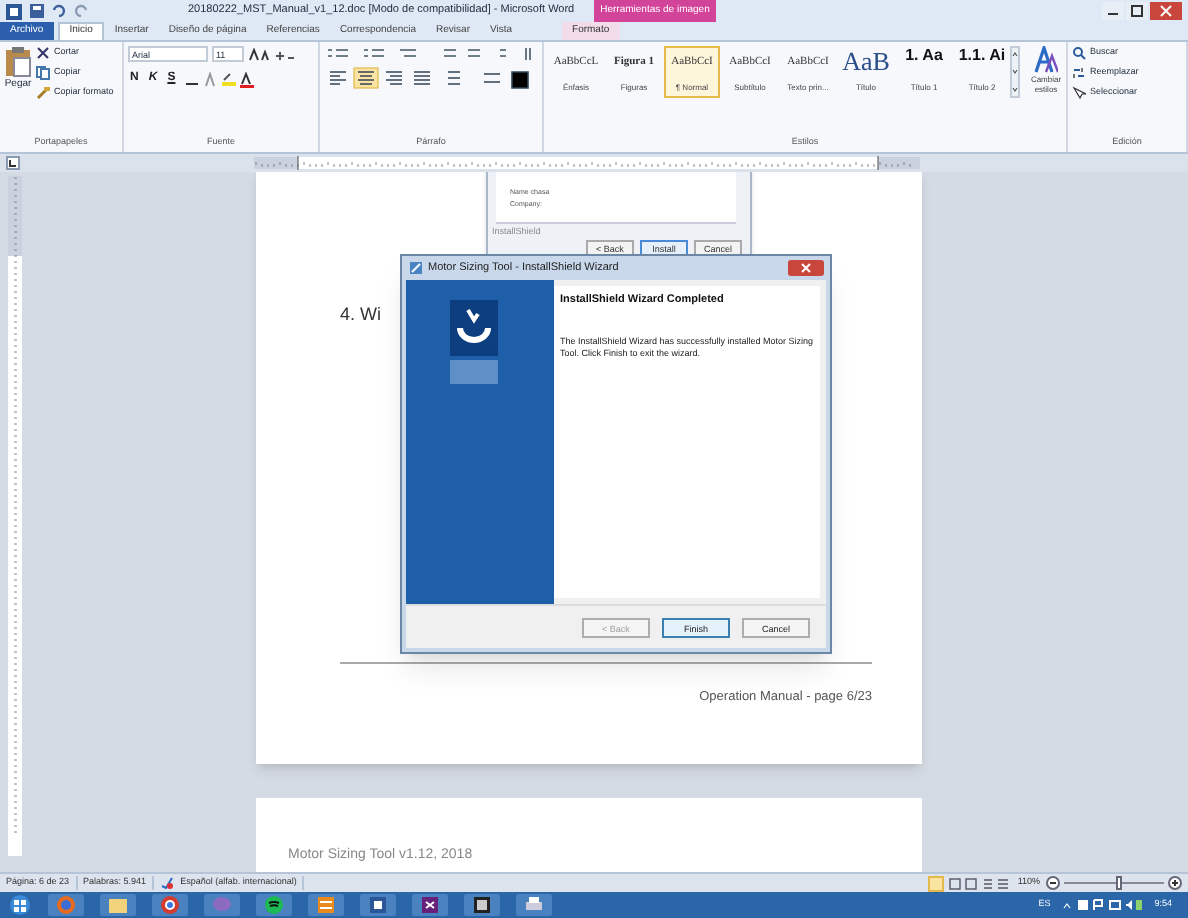 Image resolution: width=1188 pixels, height=918 pixels. I want to click on zoom-in-icon, so click(1175, 883).